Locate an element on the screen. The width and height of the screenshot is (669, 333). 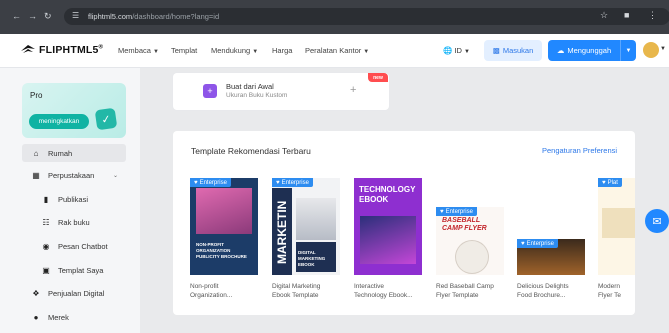
reload-icon: ↻ is located at coordinates (48, 16).